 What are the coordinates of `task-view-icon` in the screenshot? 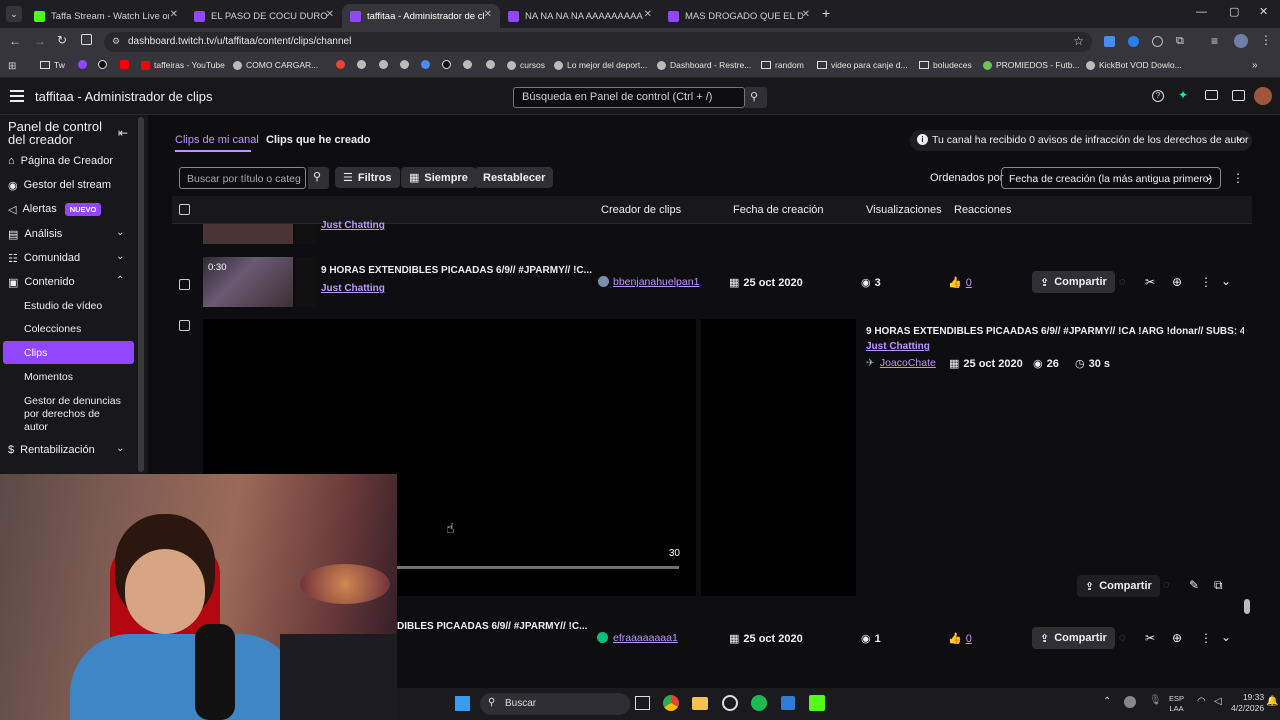 It's located at (642, 703).